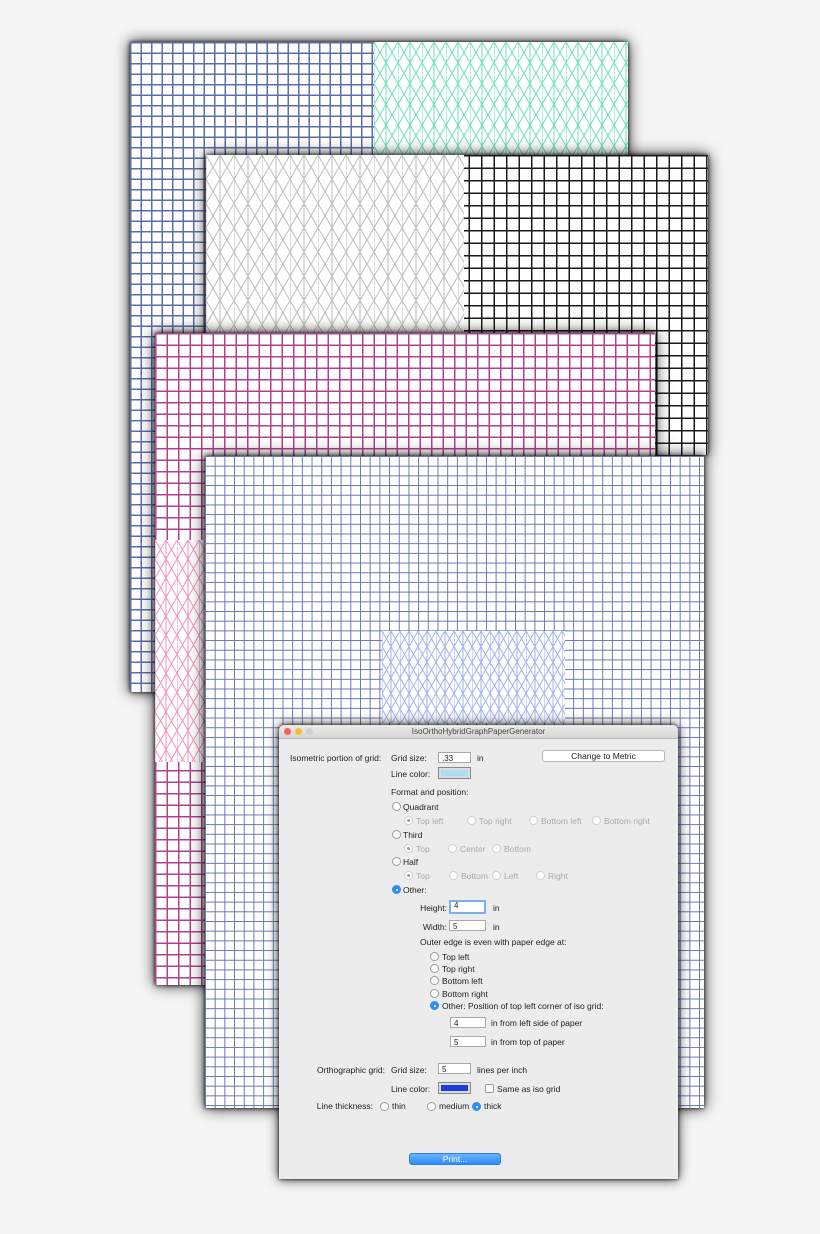 The height and width of the screenshot is (1234, 820). What do you see at coordinates (434, 1005) in the screenshot?
I see `edge-other-radio` at bounding box center [434, 1005].